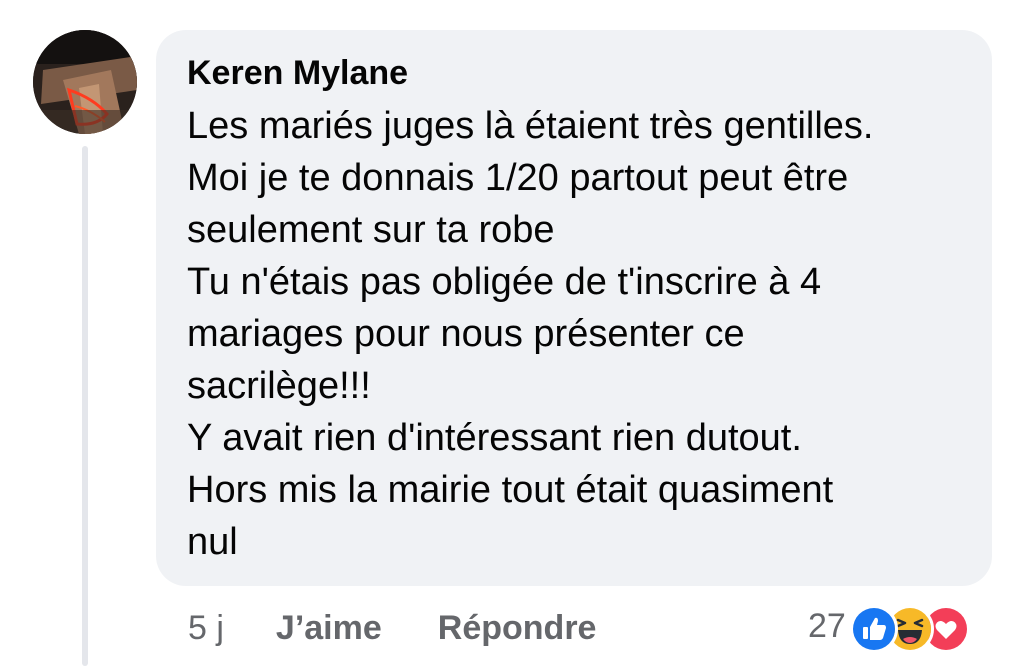  What do you see at coordinates (329, 628) in the screenshot?
I see `like-button: J’aime` at bounding box center [329, 628].